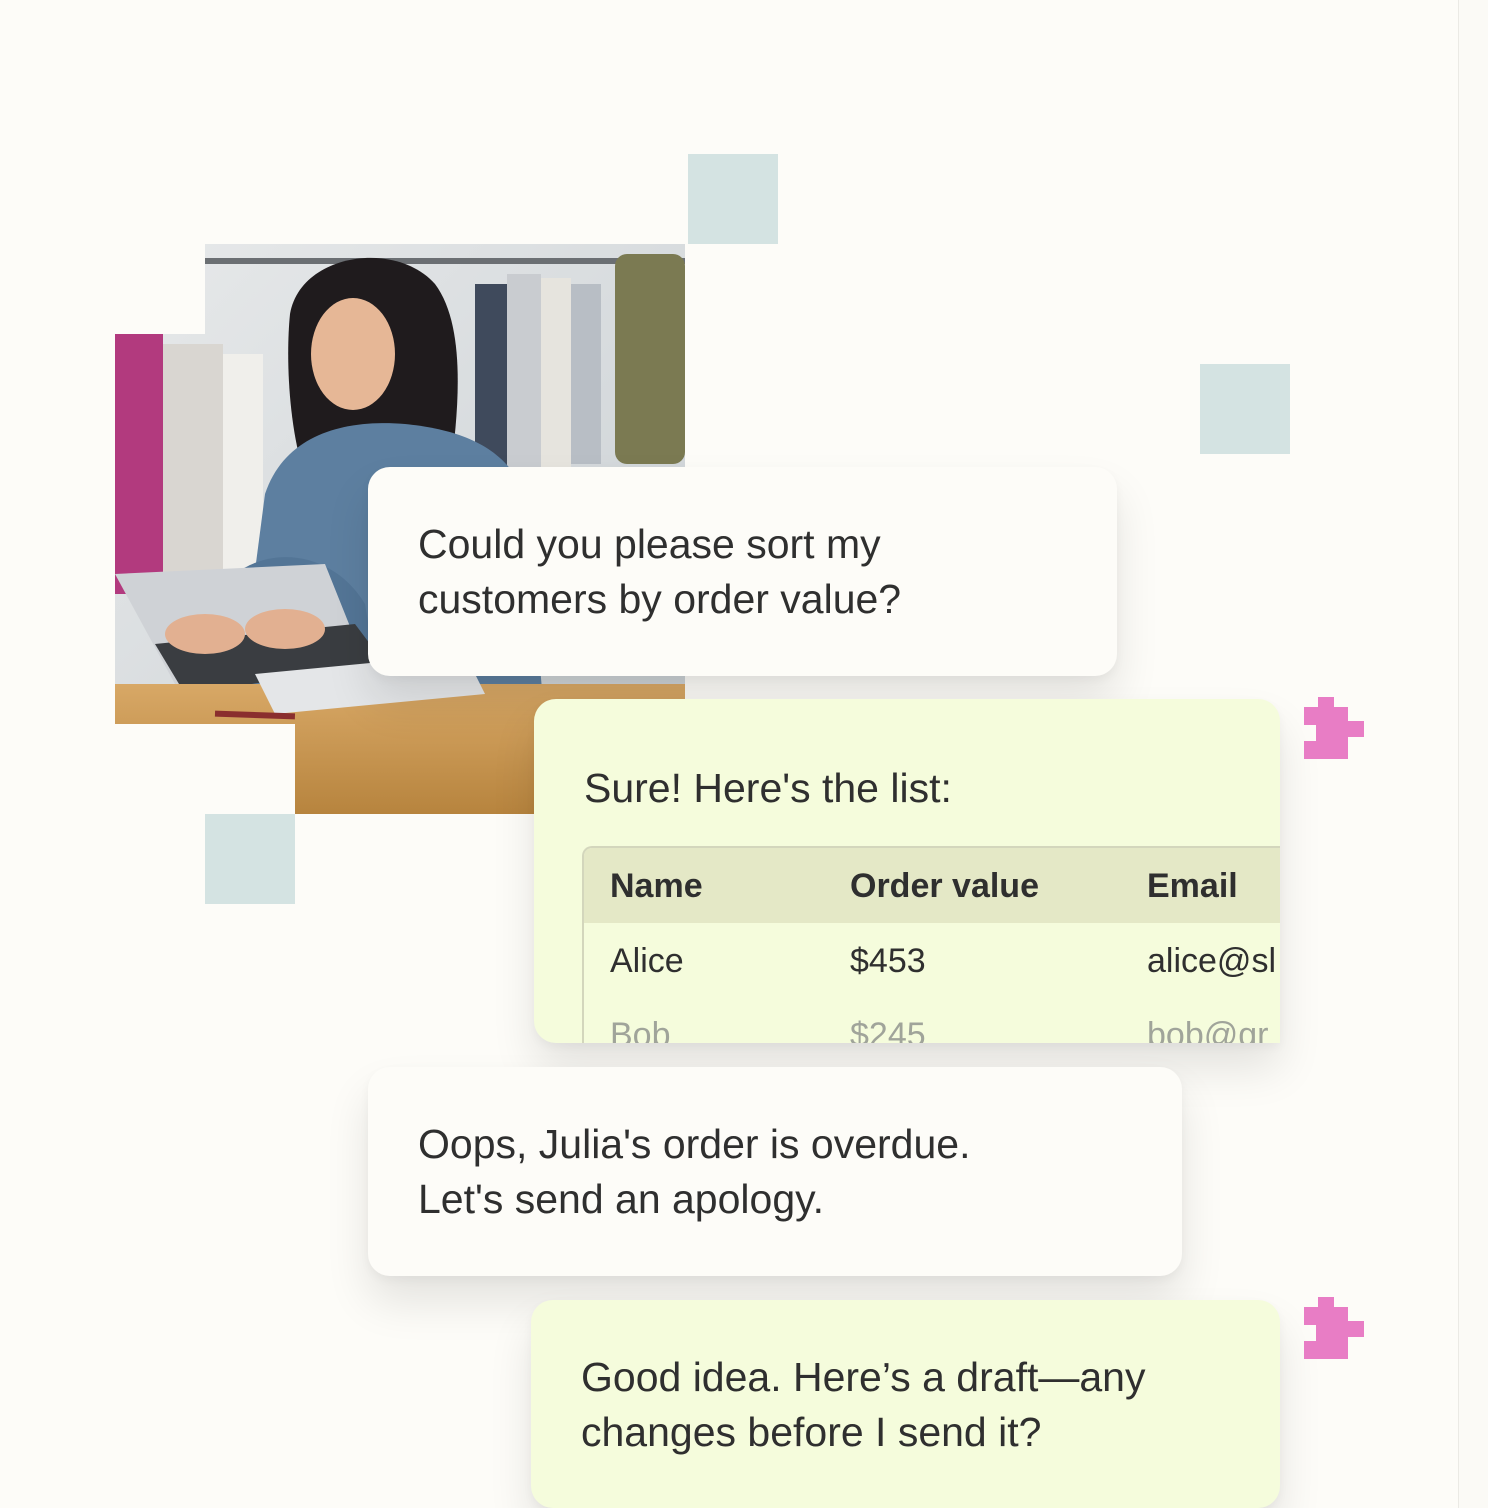 The image size is (1488, 1508). I want to click on table-cell-email: alice@sl, so click(1211, 961).